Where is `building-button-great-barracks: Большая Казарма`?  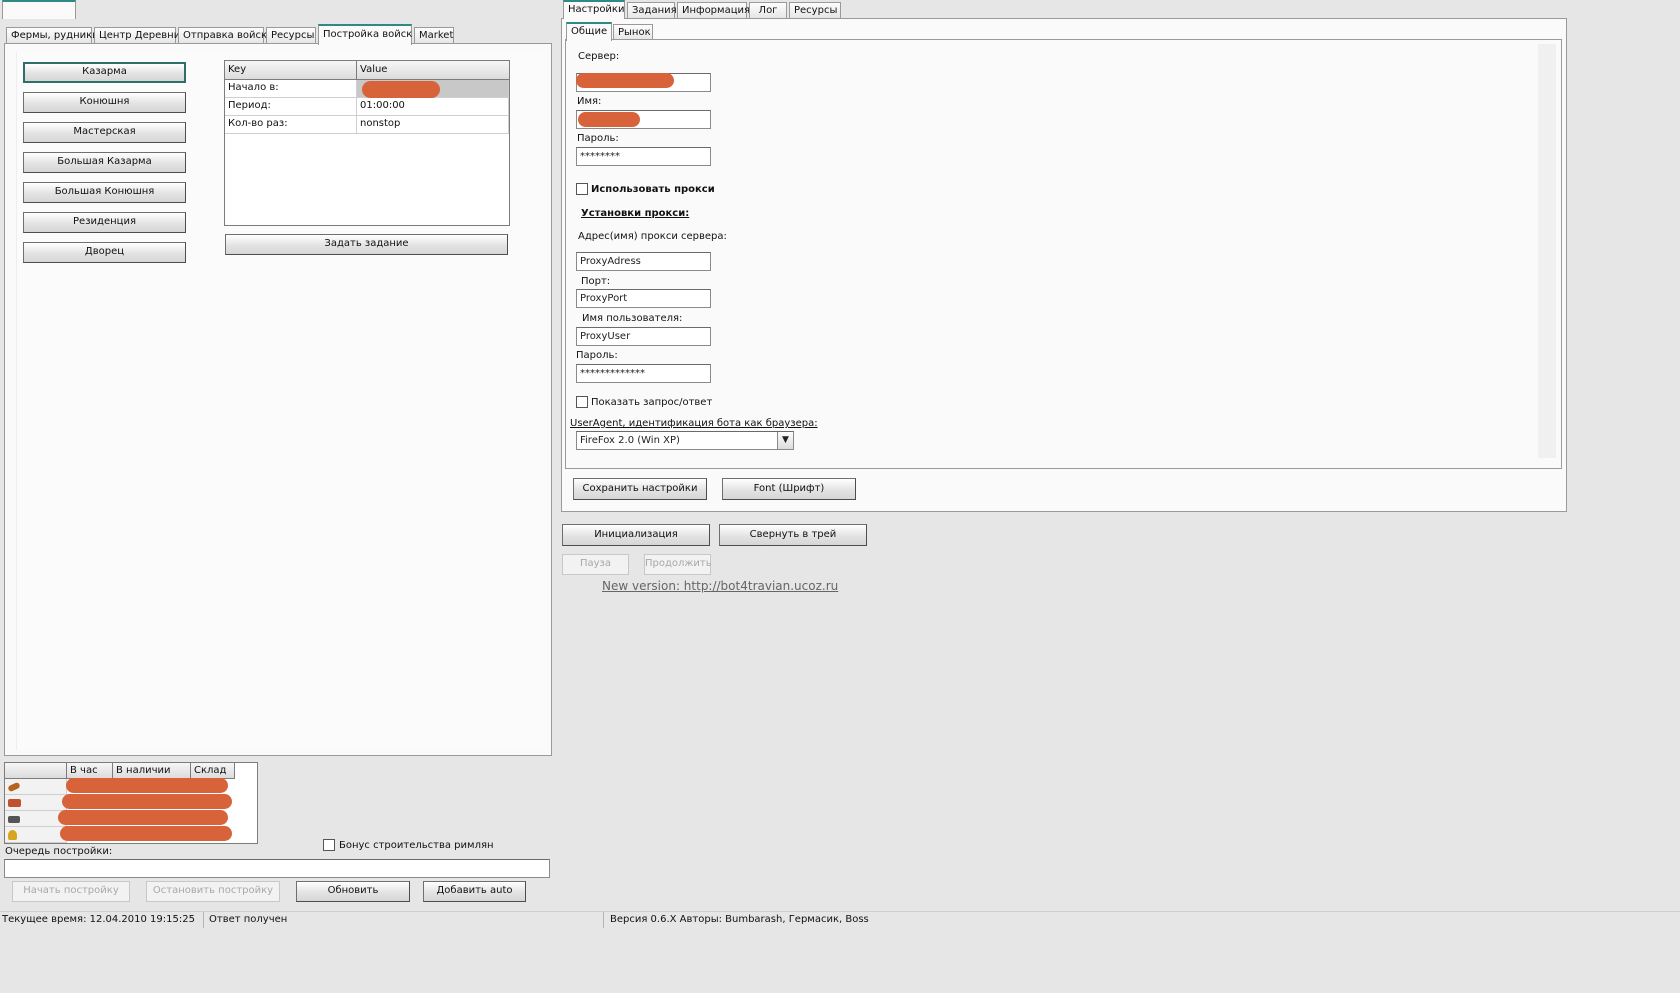 building-button-great-barracks: Большая Казарма is located at coordinates (104, 162).